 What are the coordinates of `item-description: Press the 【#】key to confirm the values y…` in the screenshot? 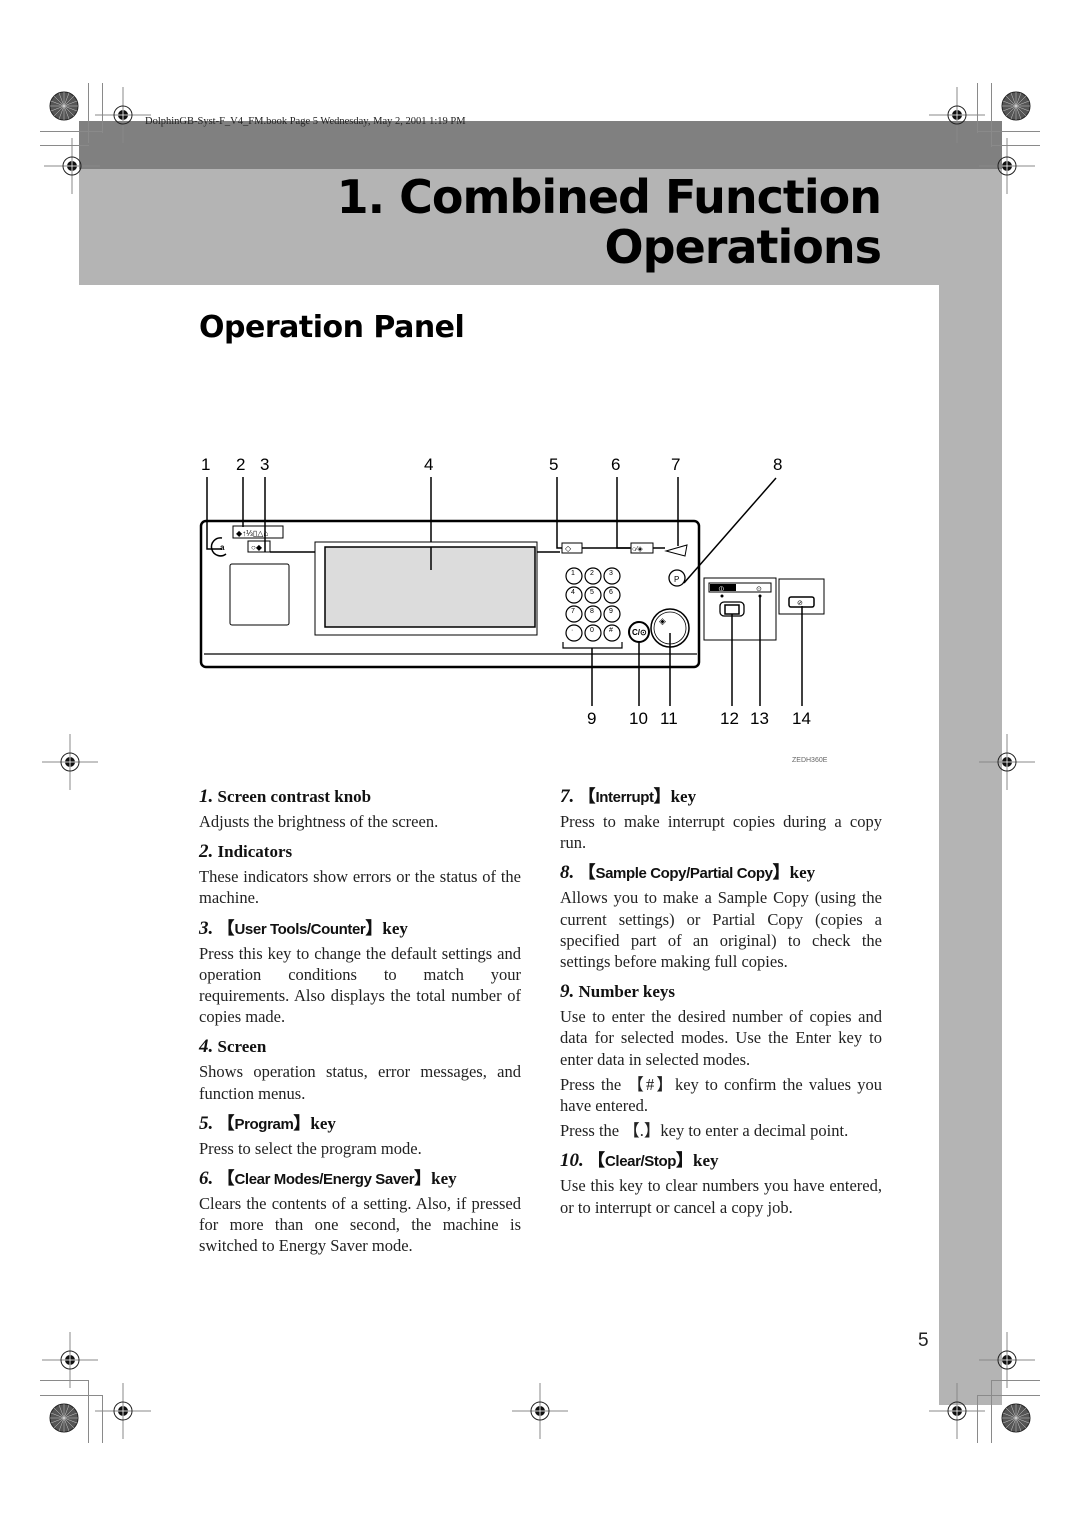 It's located at (721, 1095).